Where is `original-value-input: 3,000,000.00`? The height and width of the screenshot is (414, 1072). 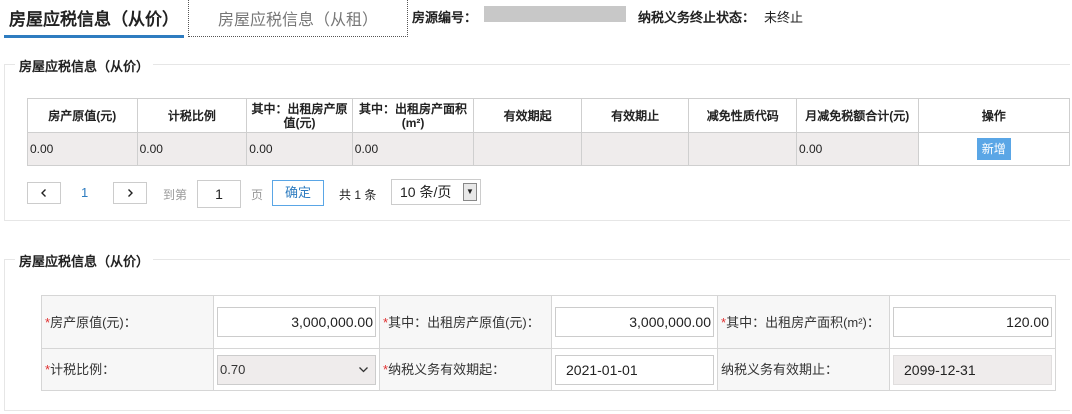
original-value-input: 3,000,000.00 is located at coordinates (296, 322).